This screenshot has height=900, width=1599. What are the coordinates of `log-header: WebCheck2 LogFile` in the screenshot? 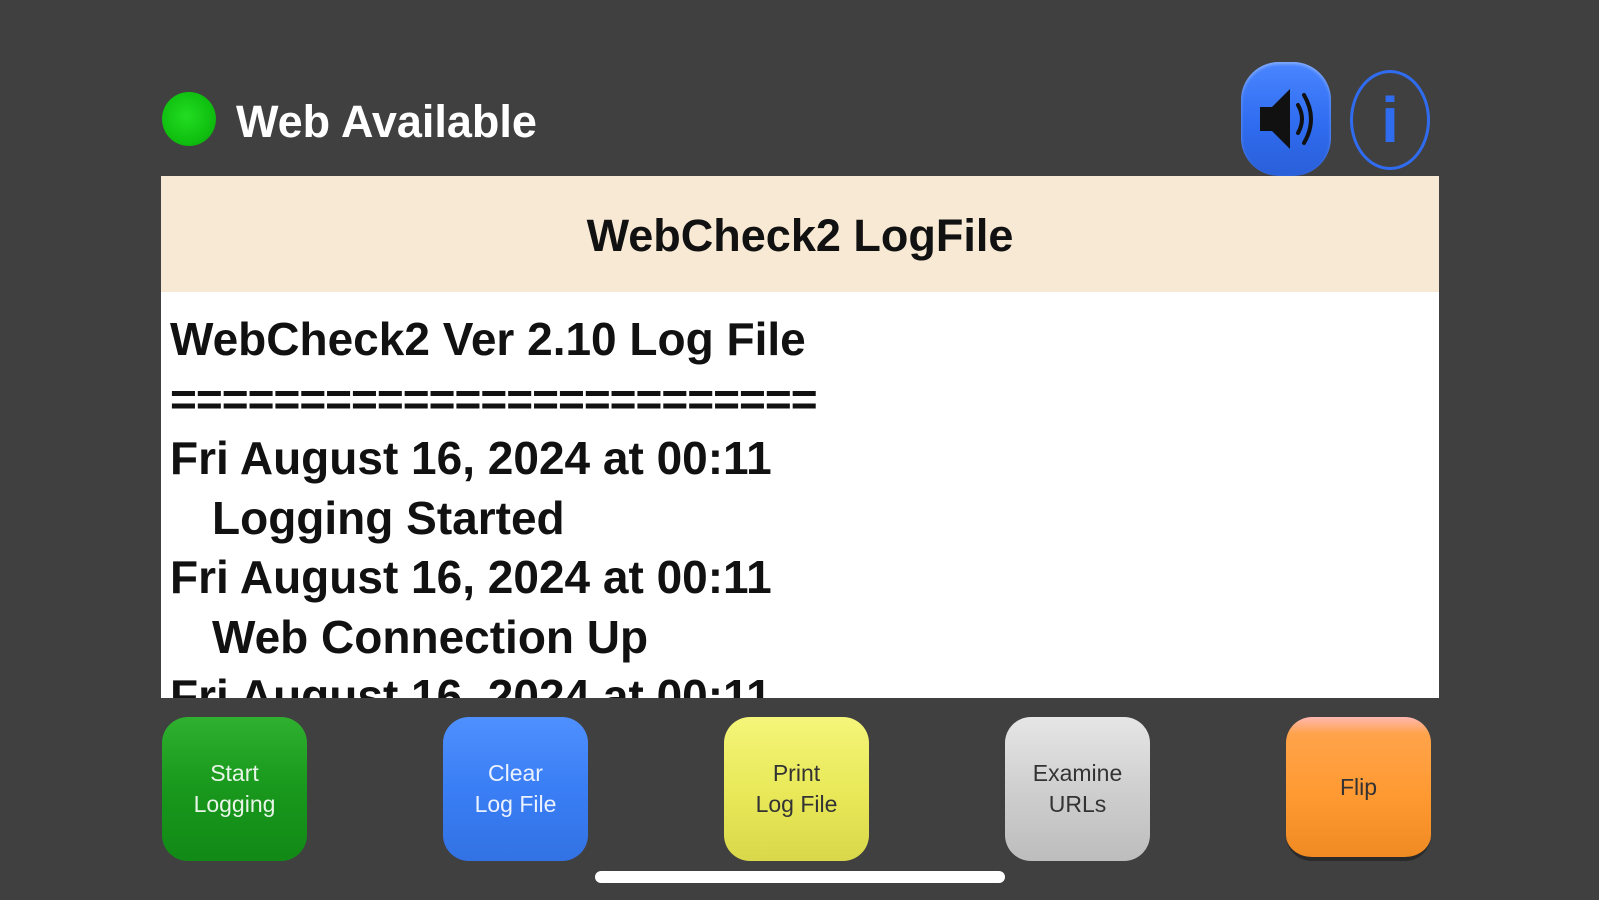 It's located at (800, 234).